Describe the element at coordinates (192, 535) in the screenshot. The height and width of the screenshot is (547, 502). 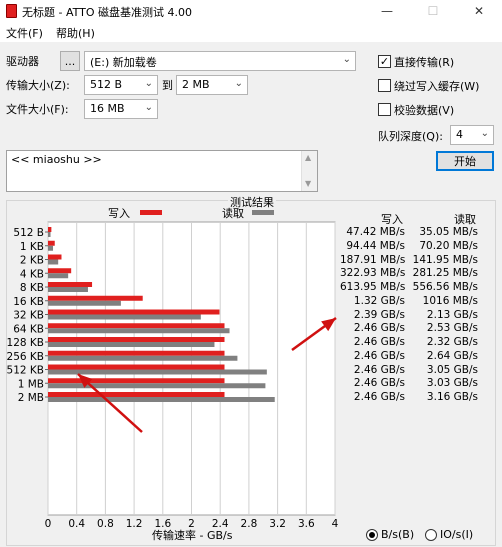
I see `x-axis-label: 传输速率 - GB/s` at that location.